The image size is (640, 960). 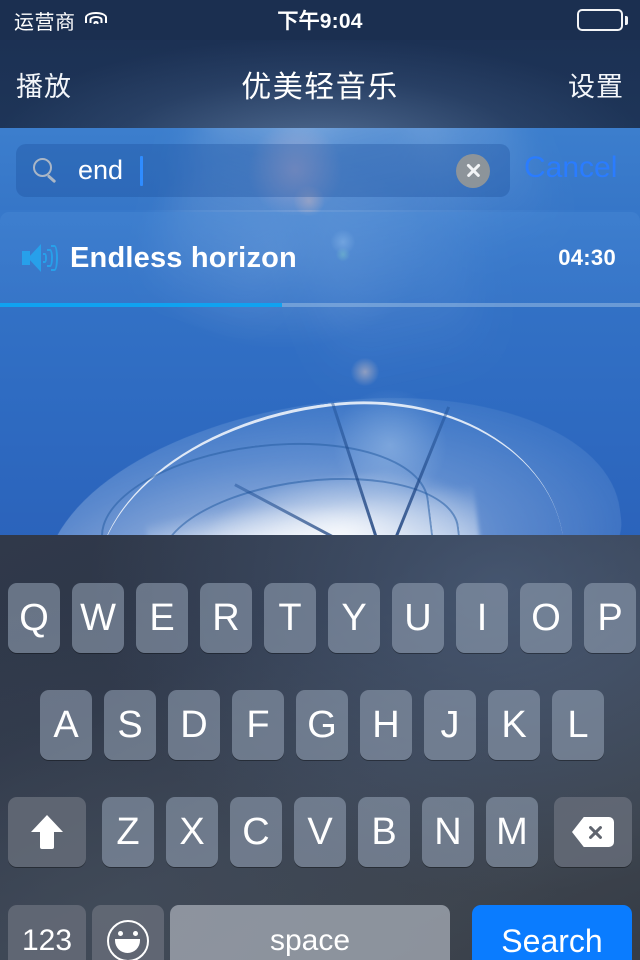 I want to click on search-results-list: Endless horizon 04:30, so click(x=320, y=259).